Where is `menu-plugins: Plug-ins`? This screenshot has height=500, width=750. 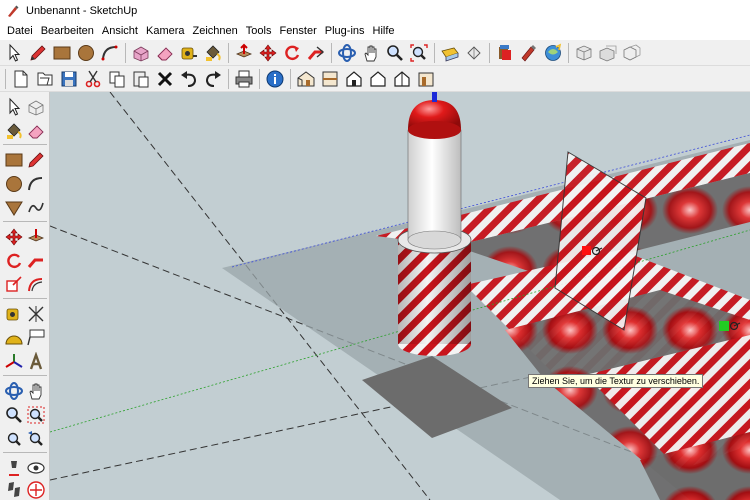 menu-plugins: Plug-ins is located at coordinates (345, 31).